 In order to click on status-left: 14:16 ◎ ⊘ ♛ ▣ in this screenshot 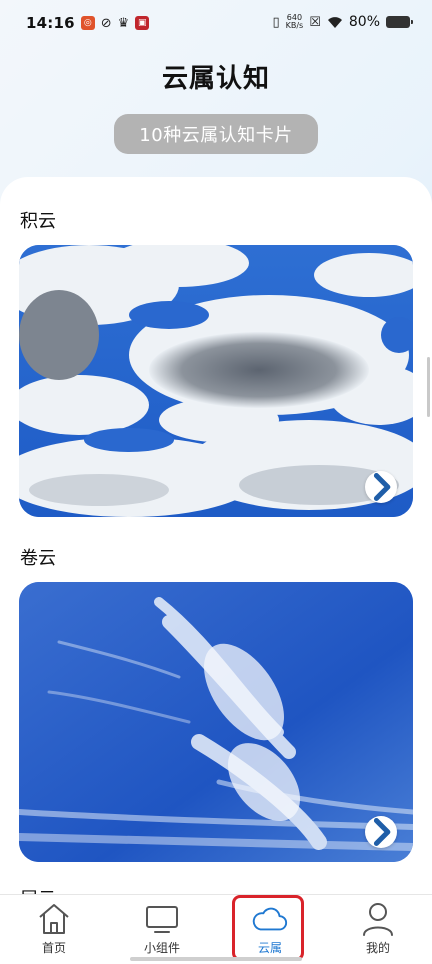, I will do `click(88, 23)`.